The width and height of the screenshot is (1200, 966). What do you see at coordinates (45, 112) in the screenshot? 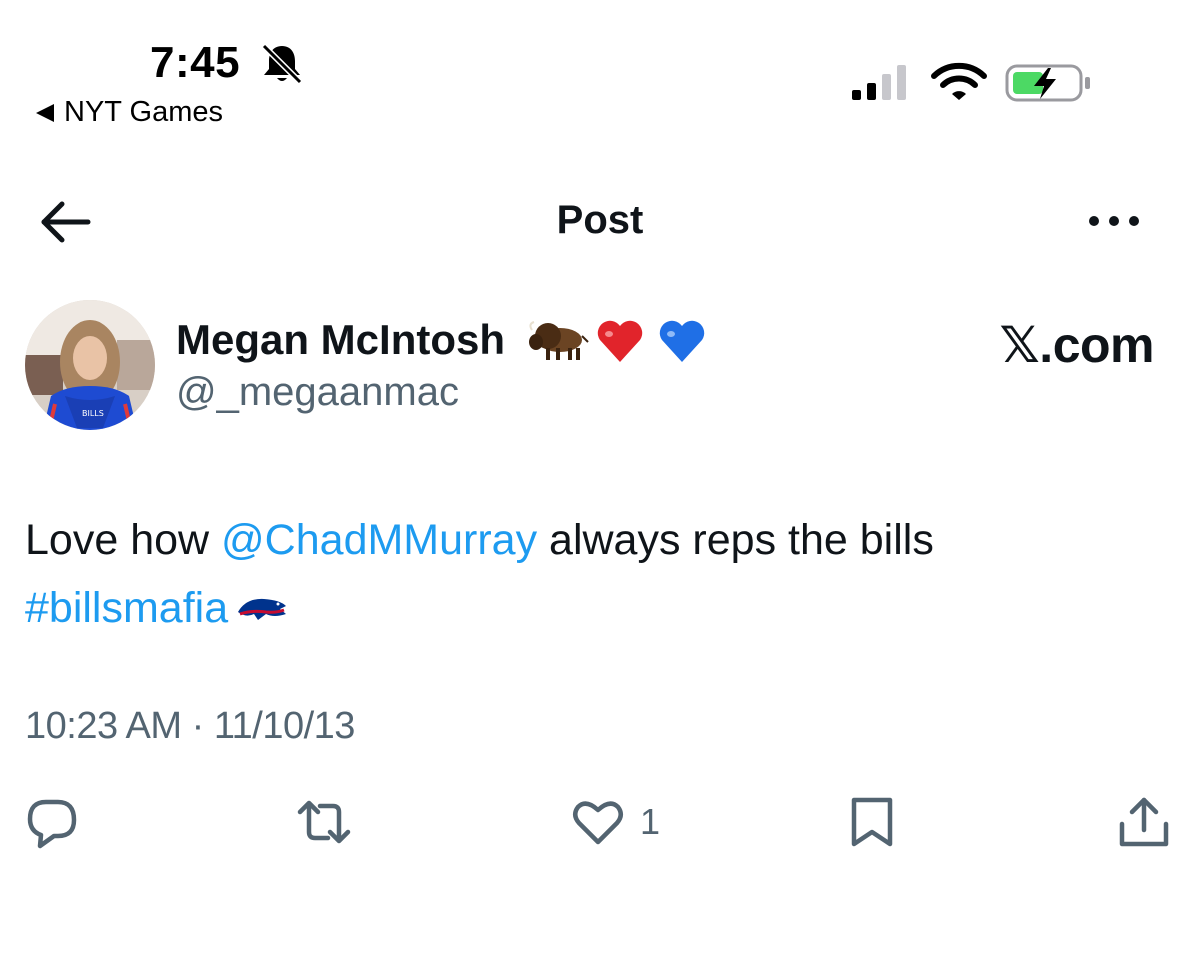
I see `back-triangle-icon` at bounding box center [45, 112].